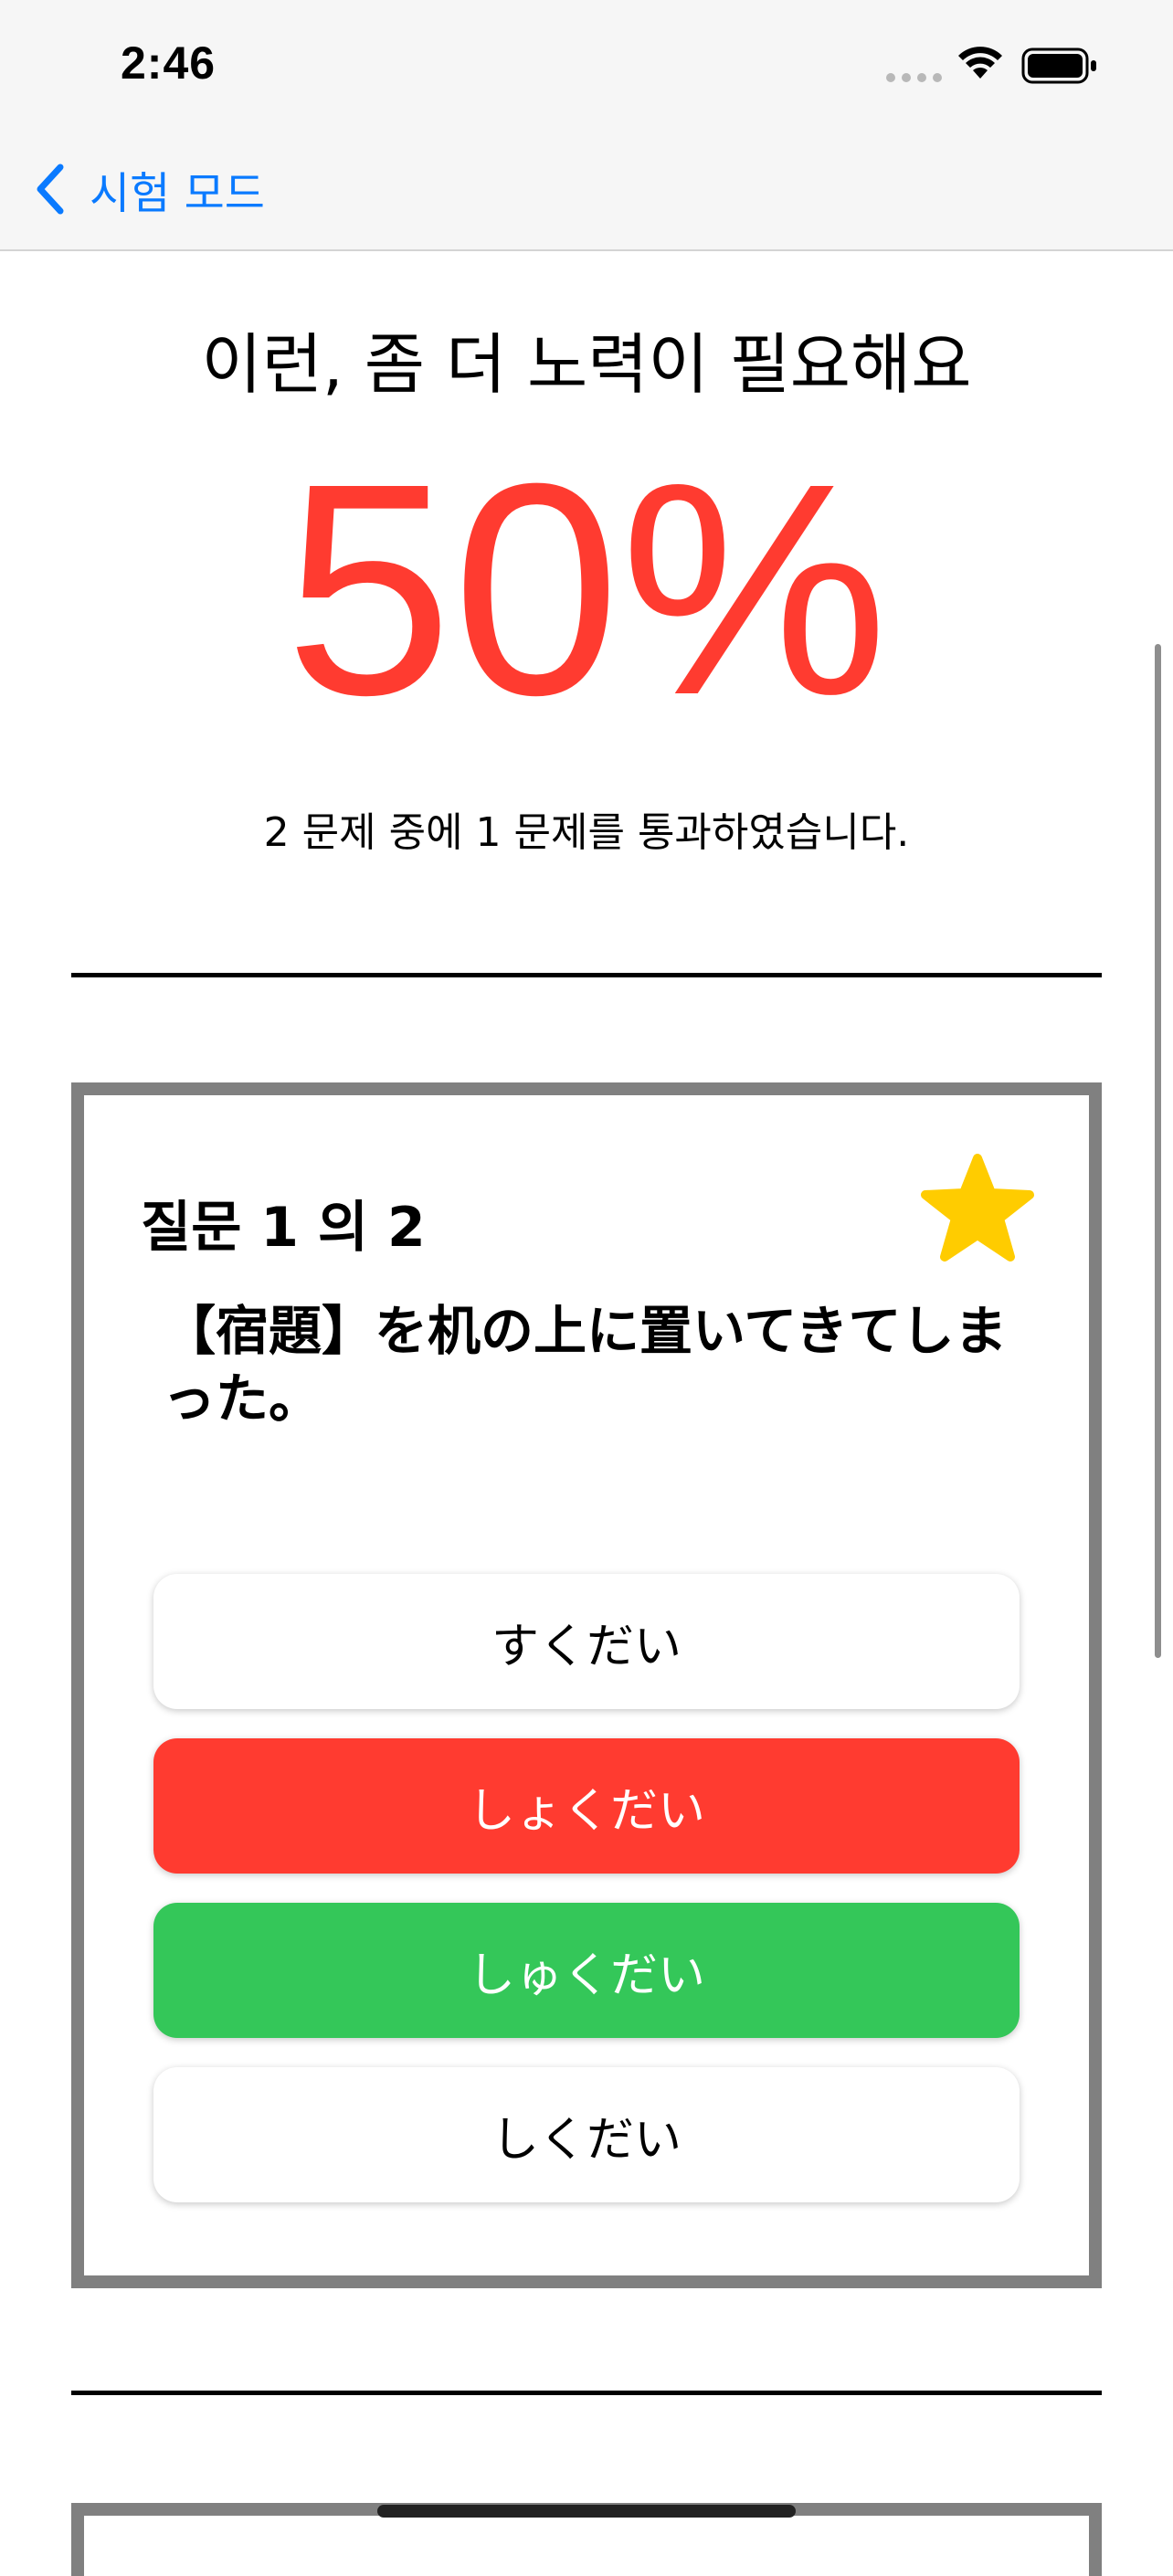 The image size is (1173, 2576). What do you see at coordinates (586, 2140) in the screenshot?
I see `answer-option-label: しくだい` at bounding box center [586, 2140].